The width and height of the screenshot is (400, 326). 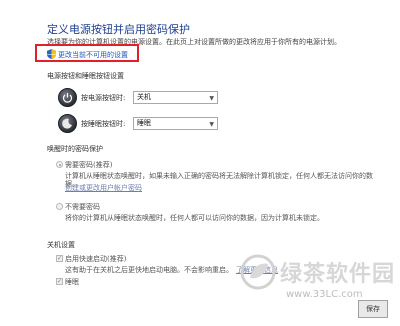 I want to click on require-password-radio, so click(x=59, y=164).